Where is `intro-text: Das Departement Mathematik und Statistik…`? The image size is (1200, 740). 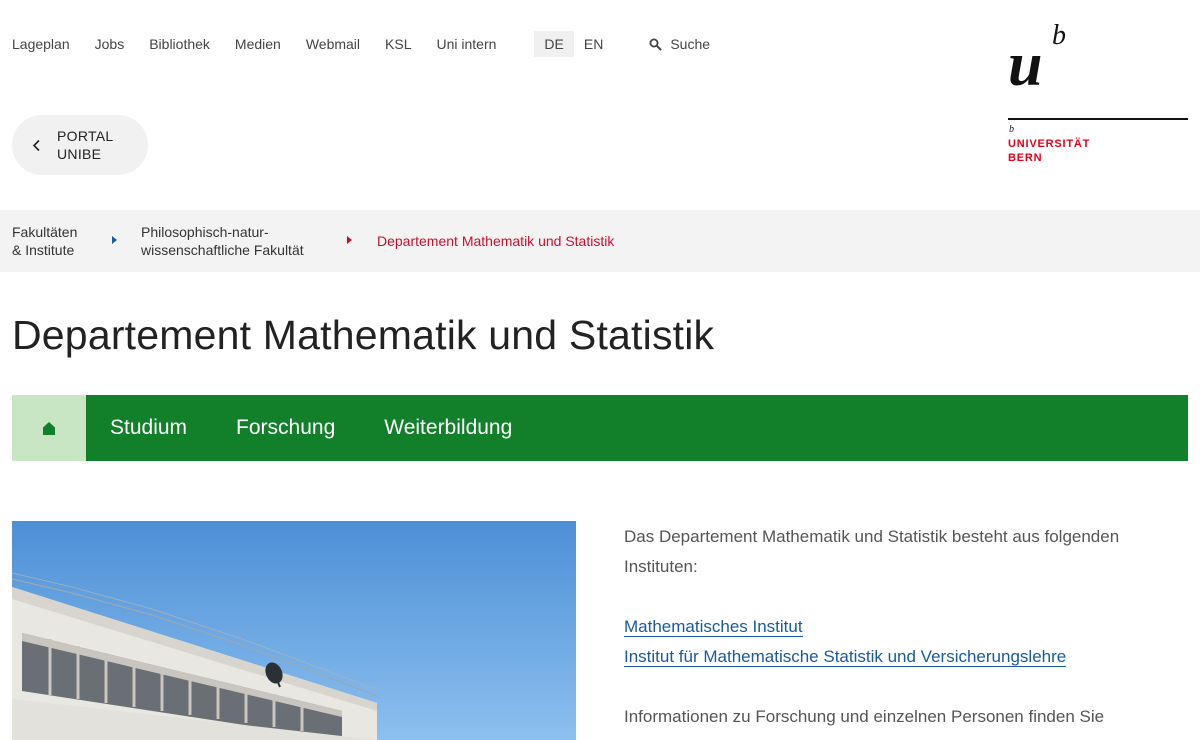 intro-text: Das Departement Mathematik und Statistik… is located at coordinates (872, 551).